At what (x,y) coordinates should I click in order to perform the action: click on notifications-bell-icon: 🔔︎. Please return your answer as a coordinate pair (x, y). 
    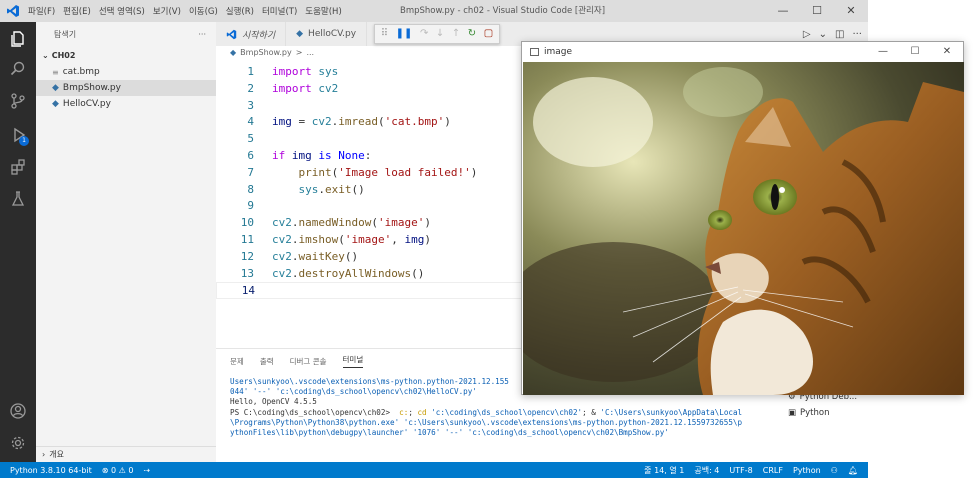
    Looking at the image, I should click on (853, 470).